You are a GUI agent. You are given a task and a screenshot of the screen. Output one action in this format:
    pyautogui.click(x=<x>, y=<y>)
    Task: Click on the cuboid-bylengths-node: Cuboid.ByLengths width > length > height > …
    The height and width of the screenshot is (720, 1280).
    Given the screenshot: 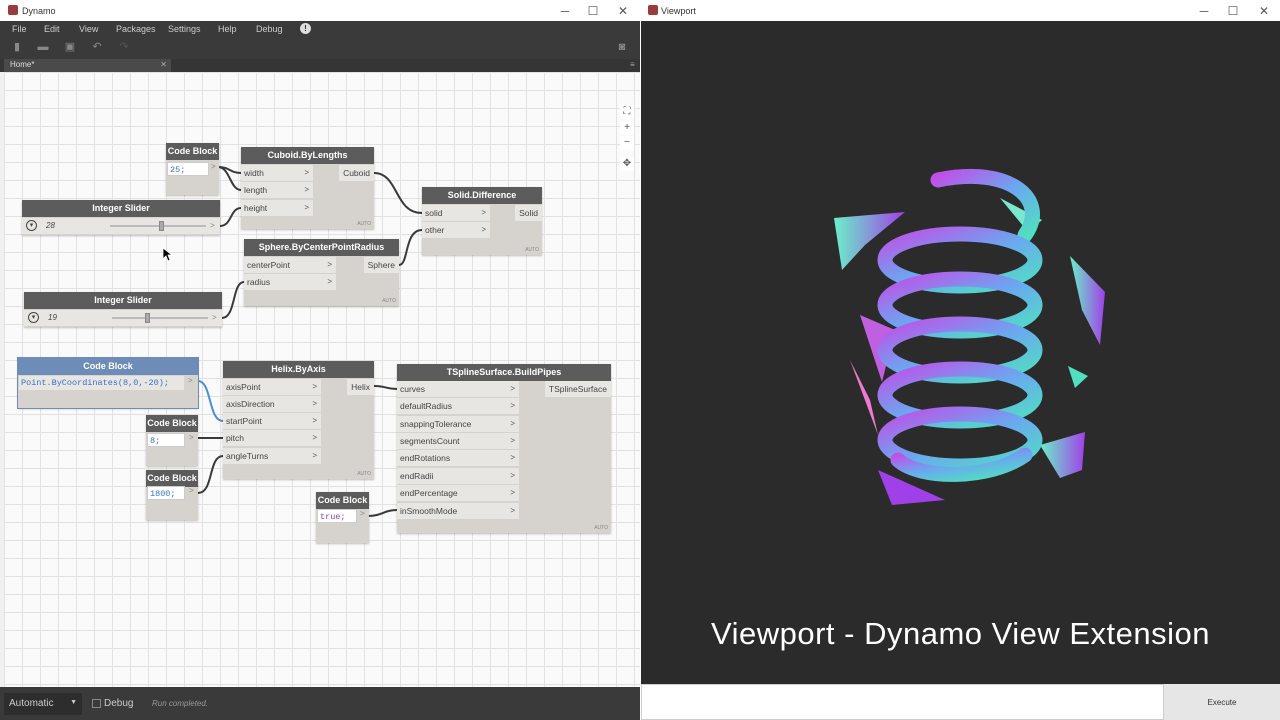 What is the action you would take?
    pyautogui.click(x=307, y=188)
    